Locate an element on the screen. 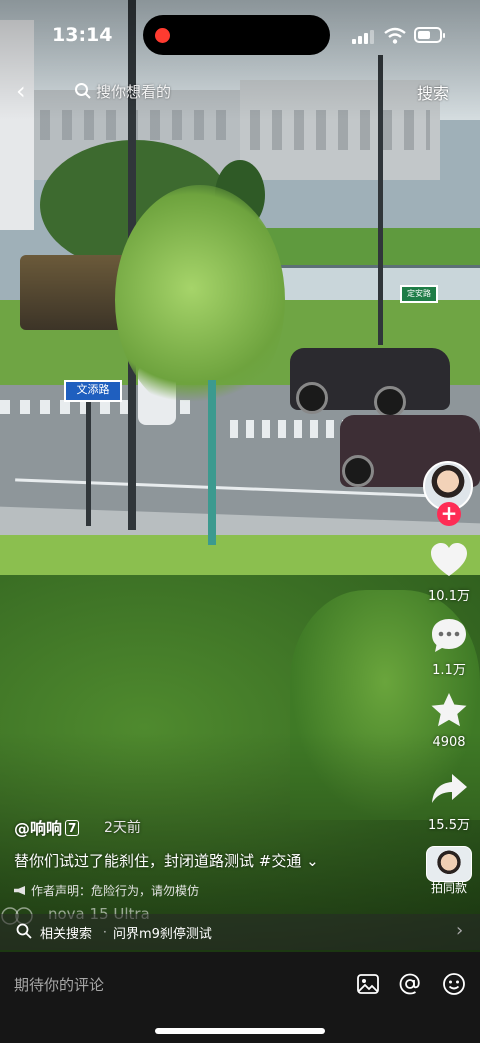  megaphone-icon is located at coordinates (19, 890).